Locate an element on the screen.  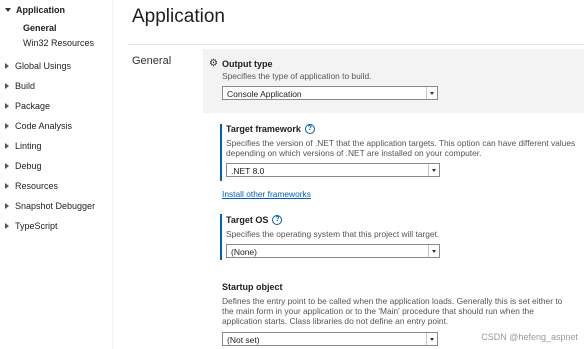
startup-object-title: Startup object is located at coordinates (252, 287).